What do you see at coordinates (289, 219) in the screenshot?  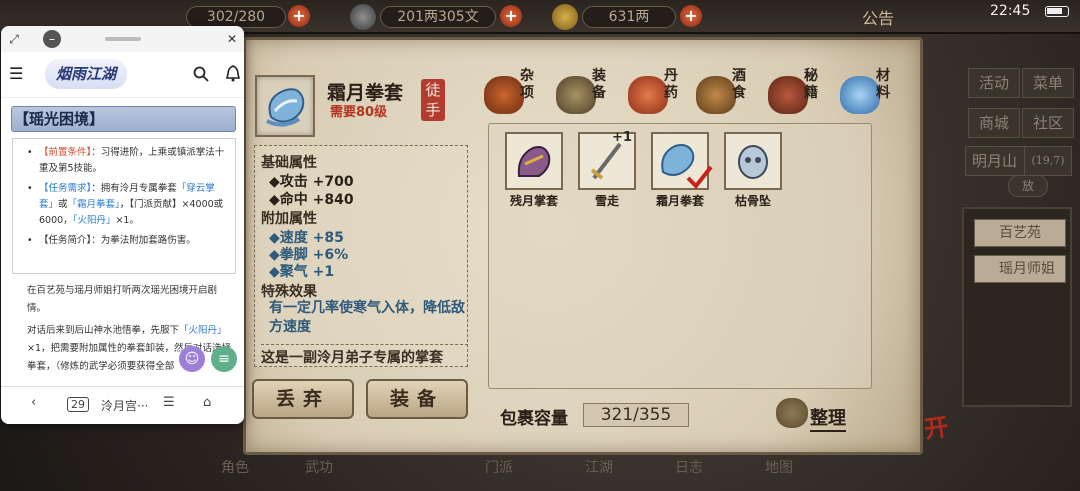 I see `extra-attr-title: 附加属性` at bounding box center [289, 219].